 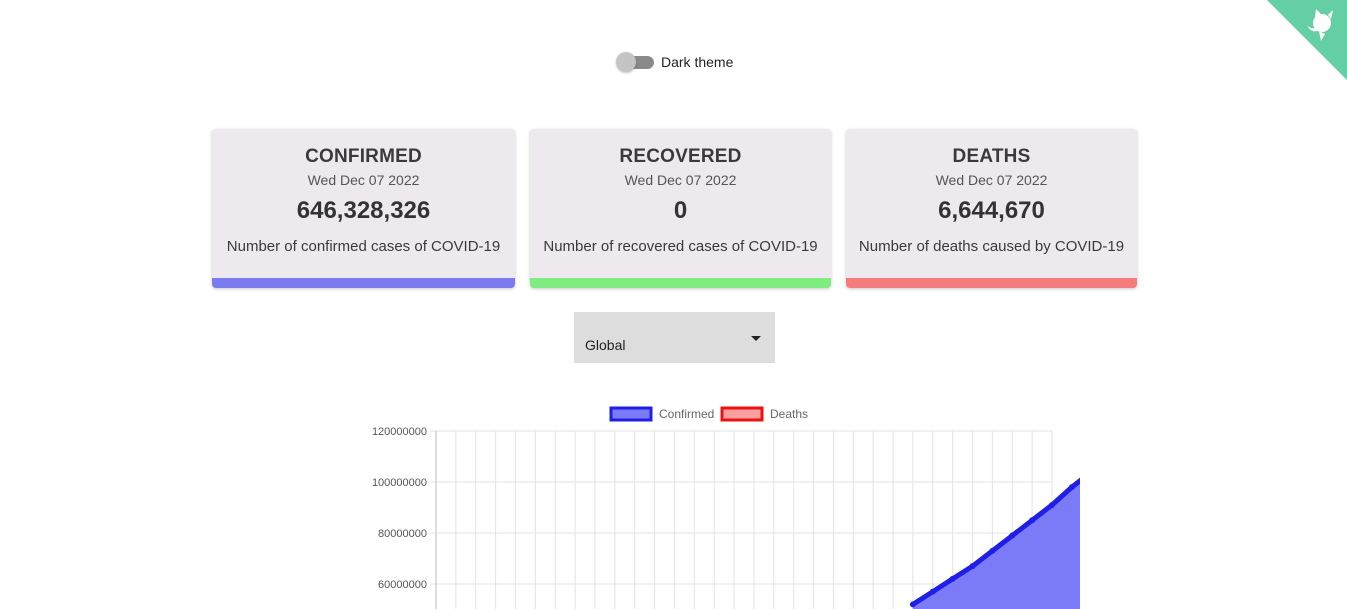 What do you see at coordinates (697, 62) in the screenshot?
I see `dark-theme-label: Dark theme` at bounding box center [697, 62].